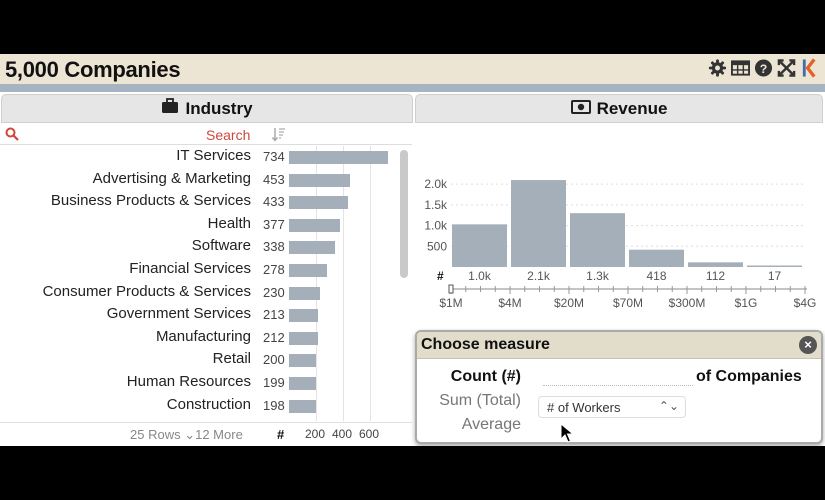  What do you see at coordinates (786, 68) in the screenshot?
I see `expand-icon` at bounding box center [786, 68].